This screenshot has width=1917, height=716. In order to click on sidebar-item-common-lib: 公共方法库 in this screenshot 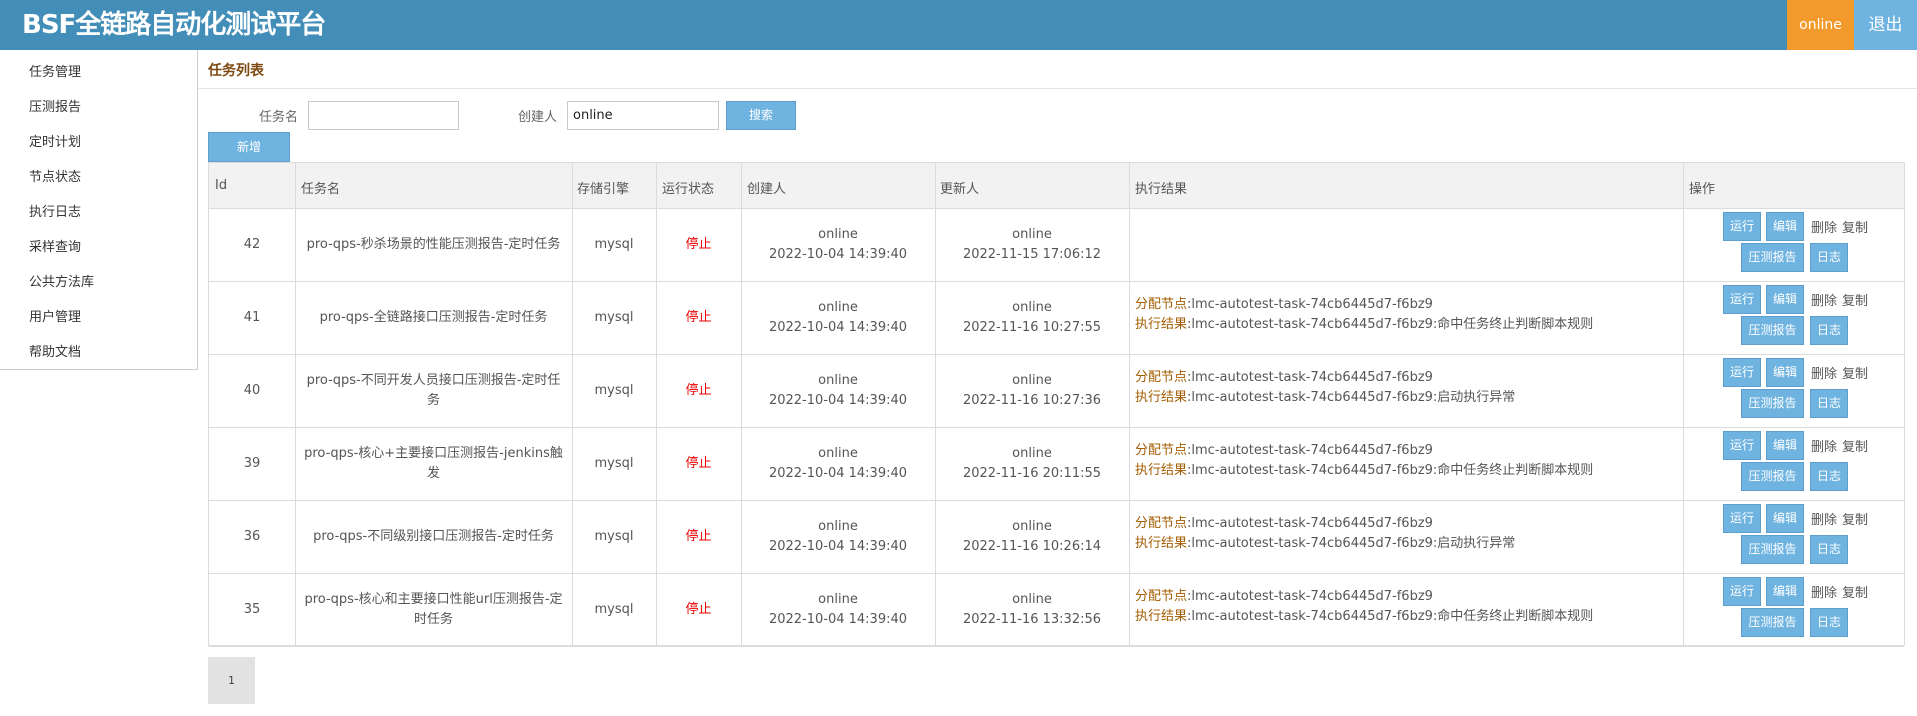, I will do `click(61, 280)`.